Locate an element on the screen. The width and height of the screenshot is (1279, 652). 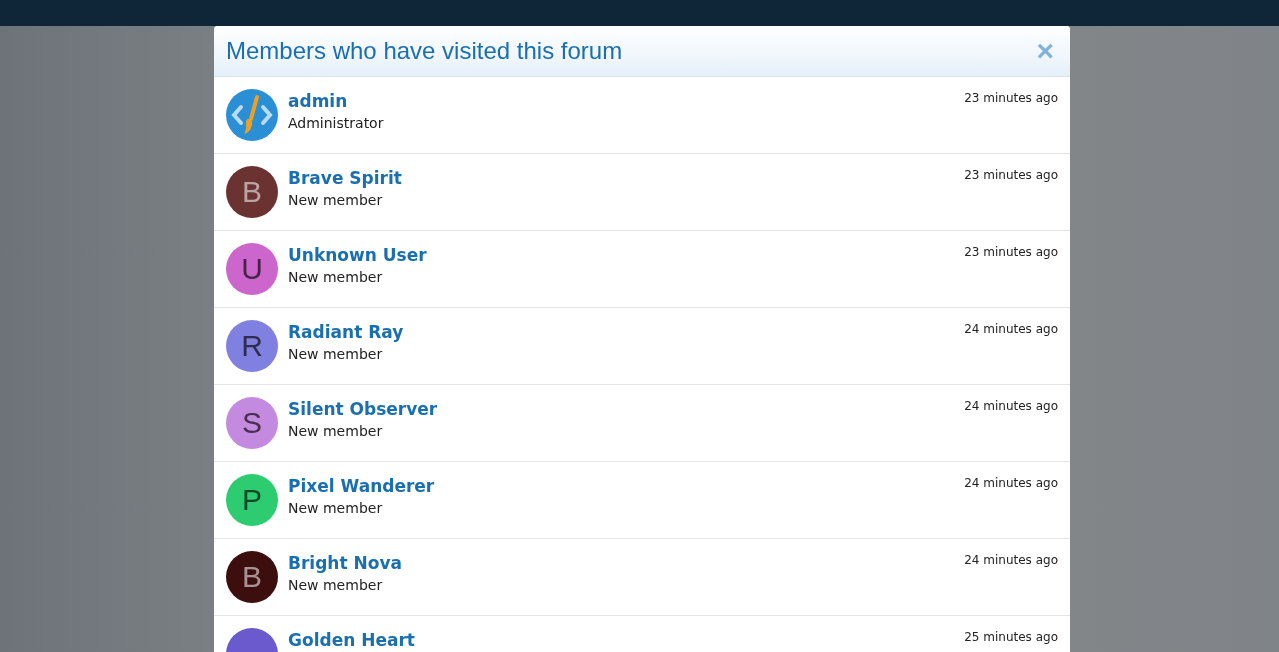
visit-time: 25 minutes ago is located at coordinates (1011, 637).